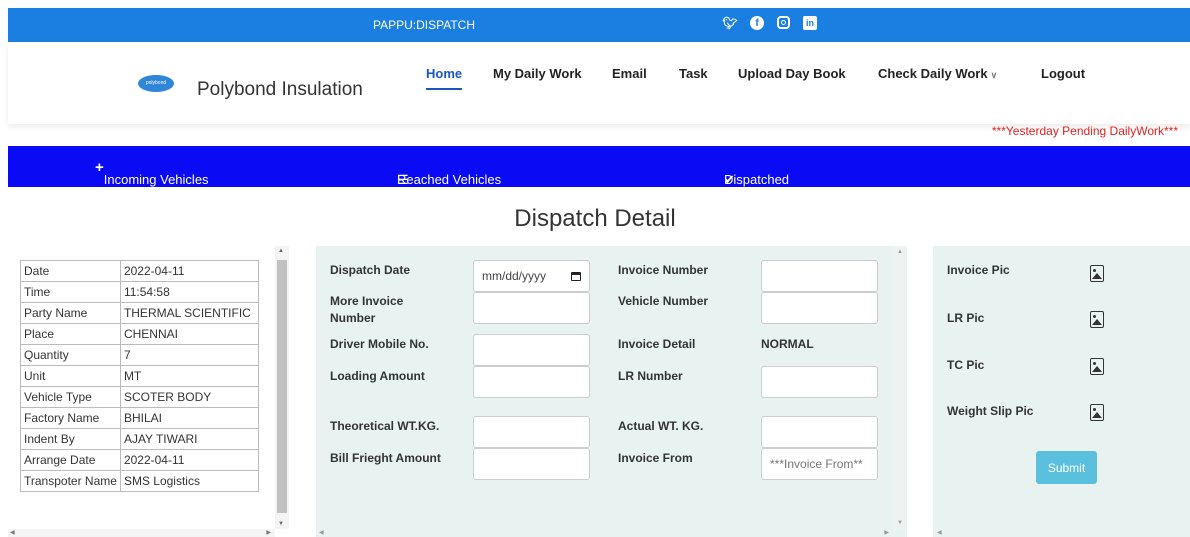 This screenshot has width=1190, height=537. What do you see at coordinates (657, 344) in the screenshot?
I see `invoice-detail-label: Invoice Detail` at bounding box center [657, 344].